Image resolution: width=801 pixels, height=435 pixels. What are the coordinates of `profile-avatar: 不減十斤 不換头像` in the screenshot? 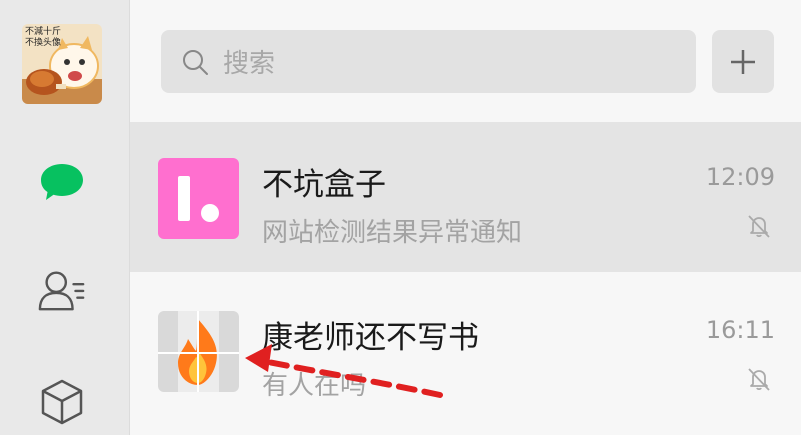 It's located at (62, 64).